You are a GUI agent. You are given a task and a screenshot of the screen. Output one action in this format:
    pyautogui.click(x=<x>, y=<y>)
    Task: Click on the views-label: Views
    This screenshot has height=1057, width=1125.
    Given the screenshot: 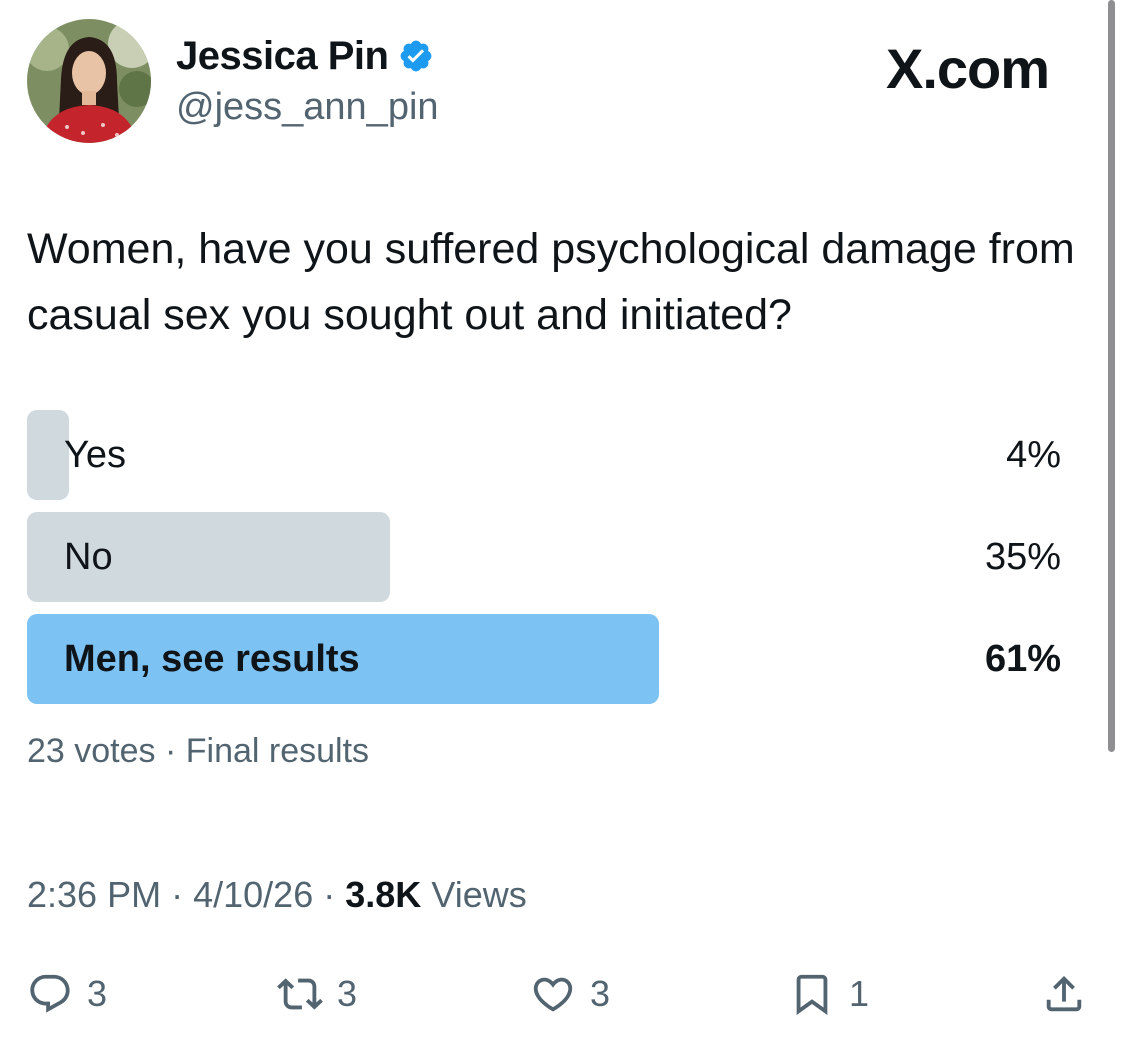 What is the action you would take?
    pyautogui.click(x=479, y=894)
    